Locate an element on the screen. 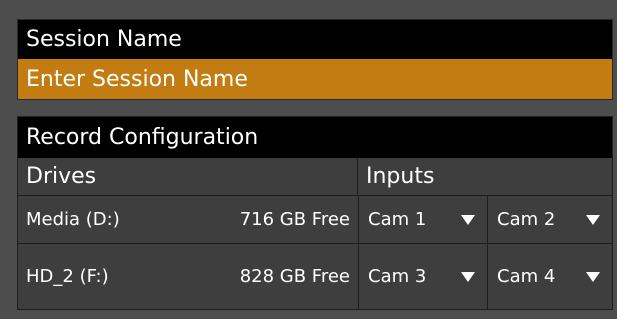 The width and height of the screenshot is (617, 319). drive-name: HD_2 (F:) is located at coordinates (67, 276).